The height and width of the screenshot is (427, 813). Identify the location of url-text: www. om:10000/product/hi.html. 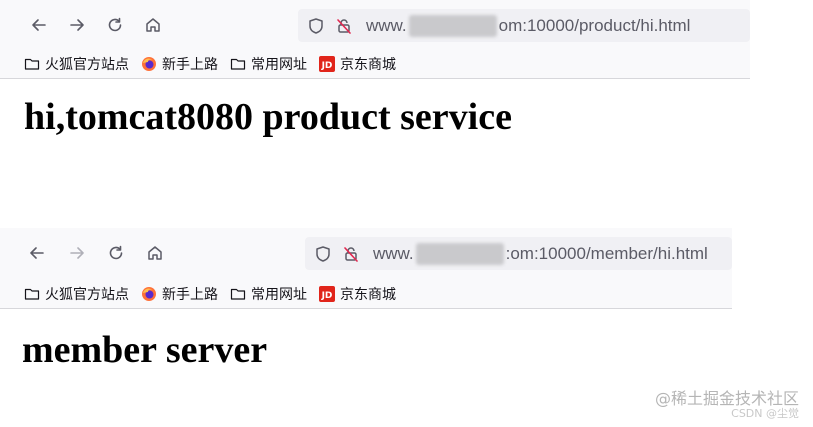
(528, 25).